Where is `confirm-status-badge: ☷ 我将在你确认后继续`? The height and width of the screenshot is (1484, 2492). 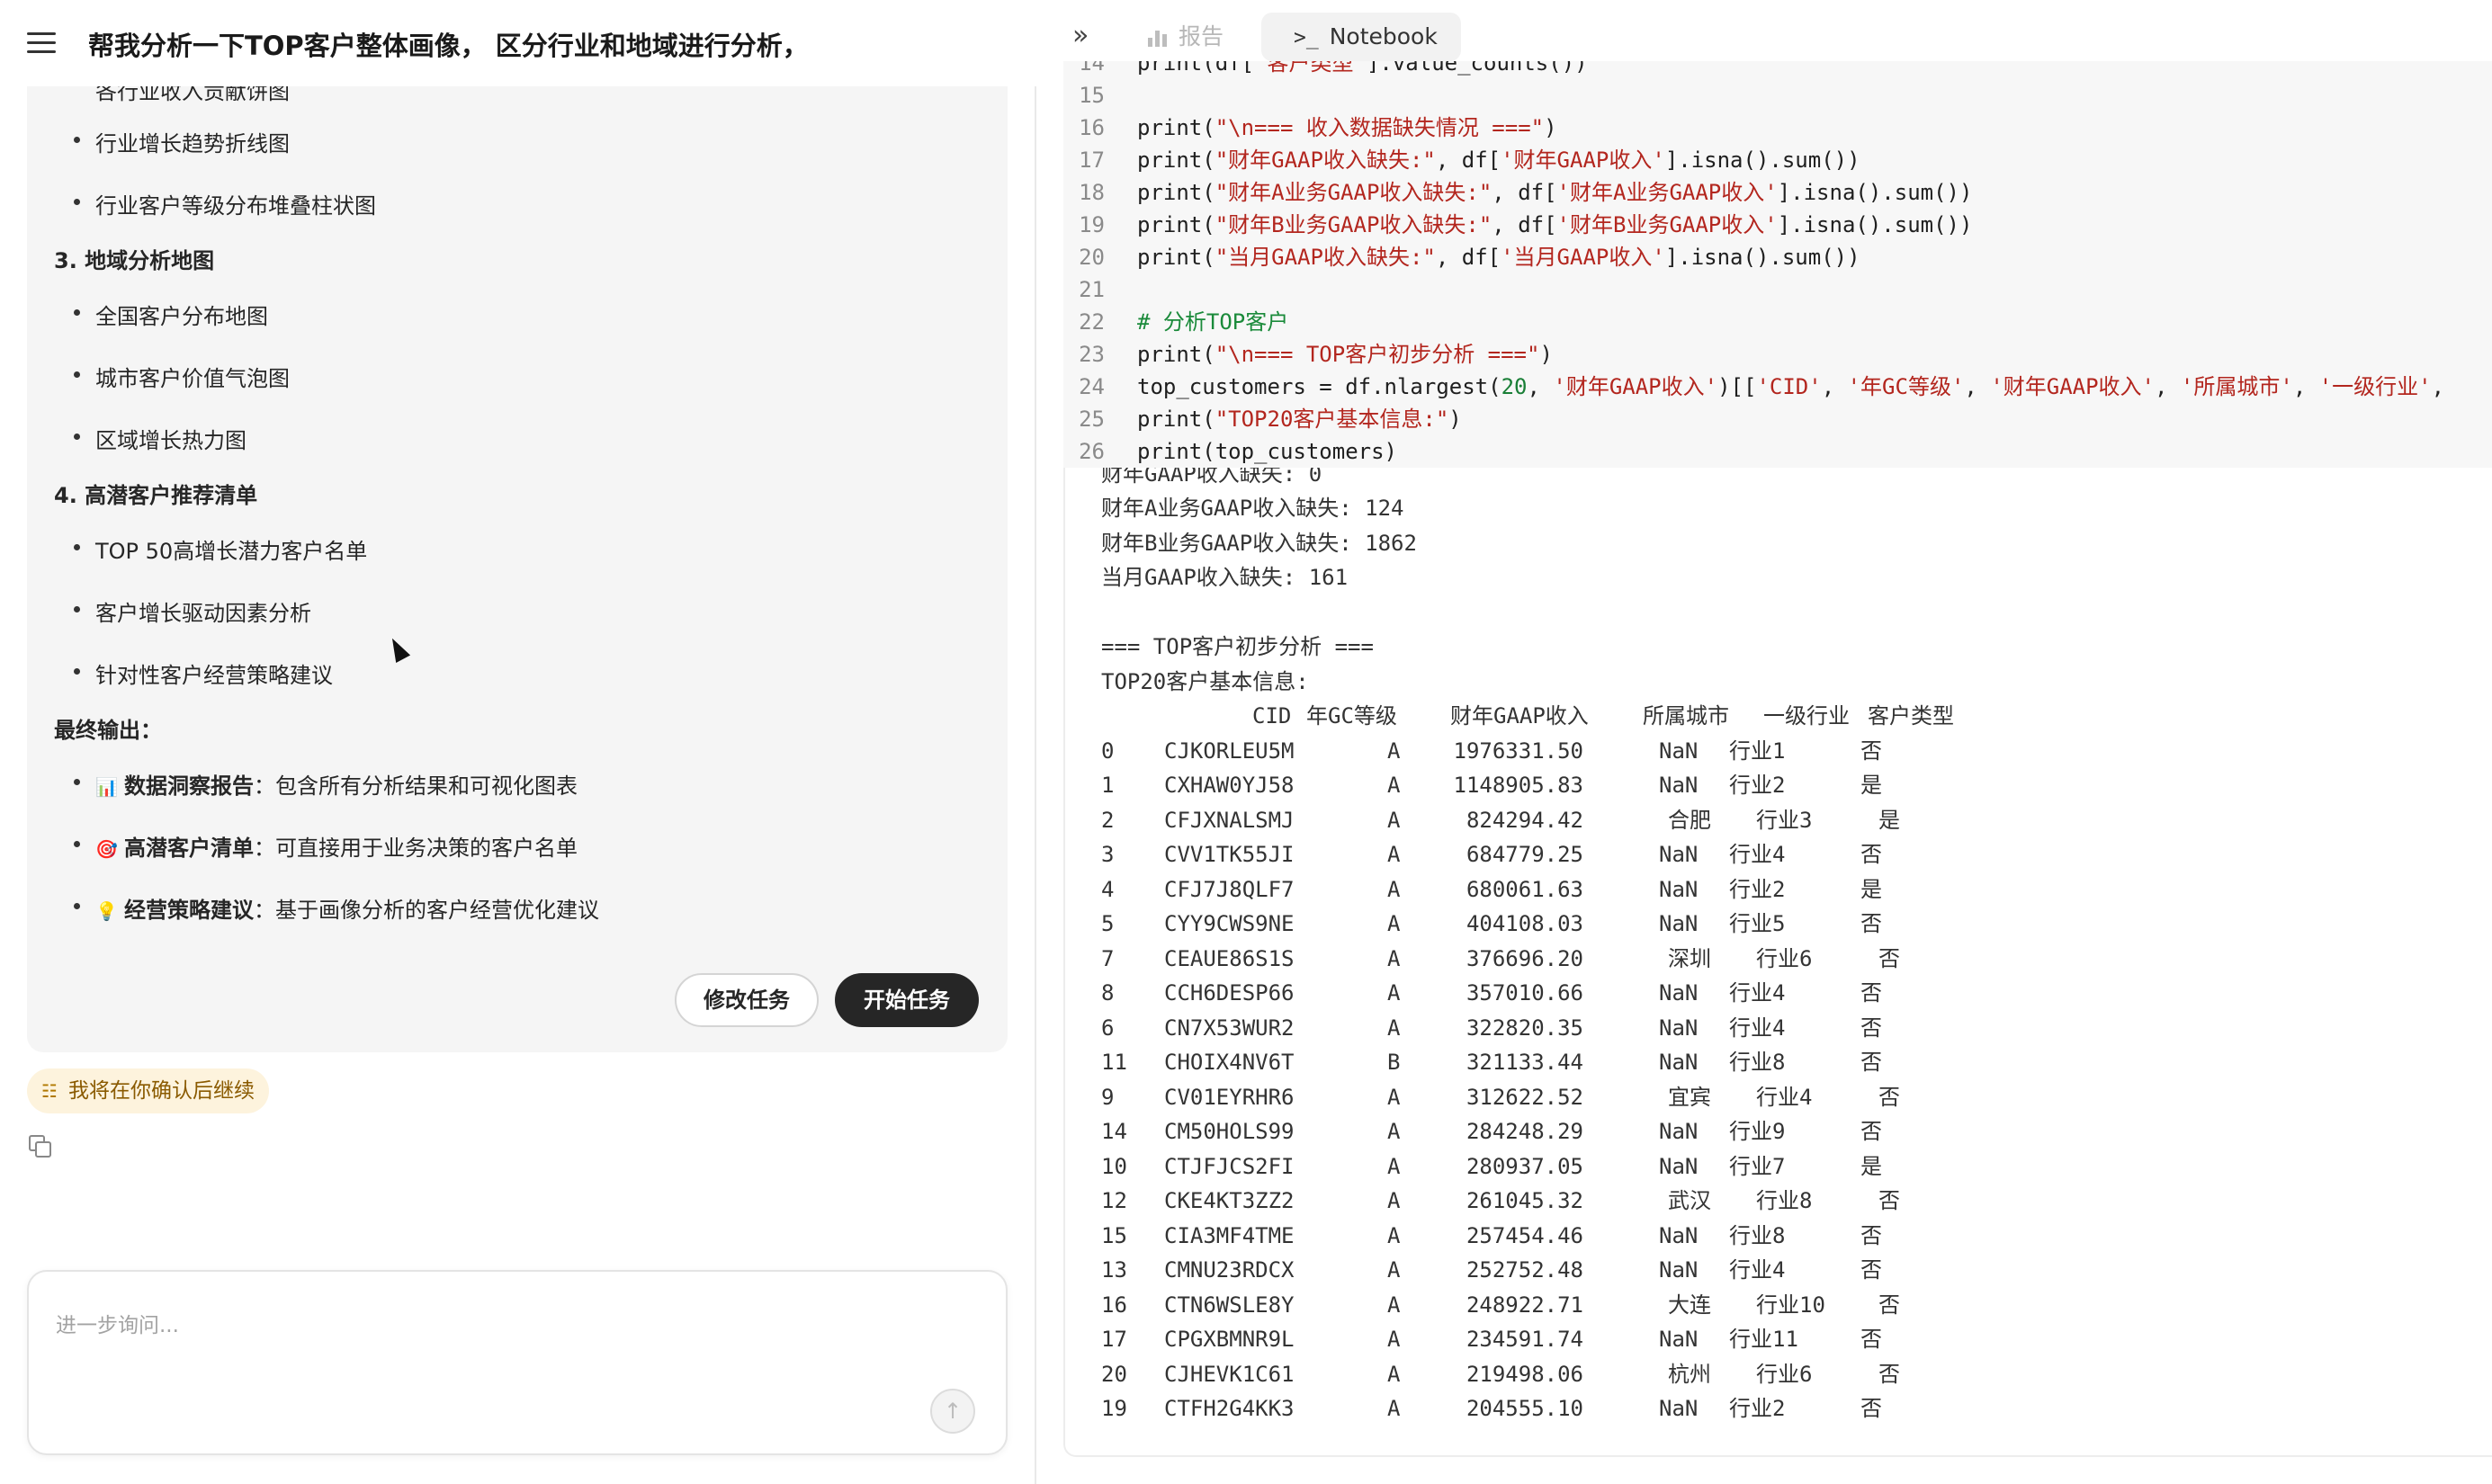
confirm-status-badge: ☷ 我将在你确认后继续 is located at coordinates (148, 1090).